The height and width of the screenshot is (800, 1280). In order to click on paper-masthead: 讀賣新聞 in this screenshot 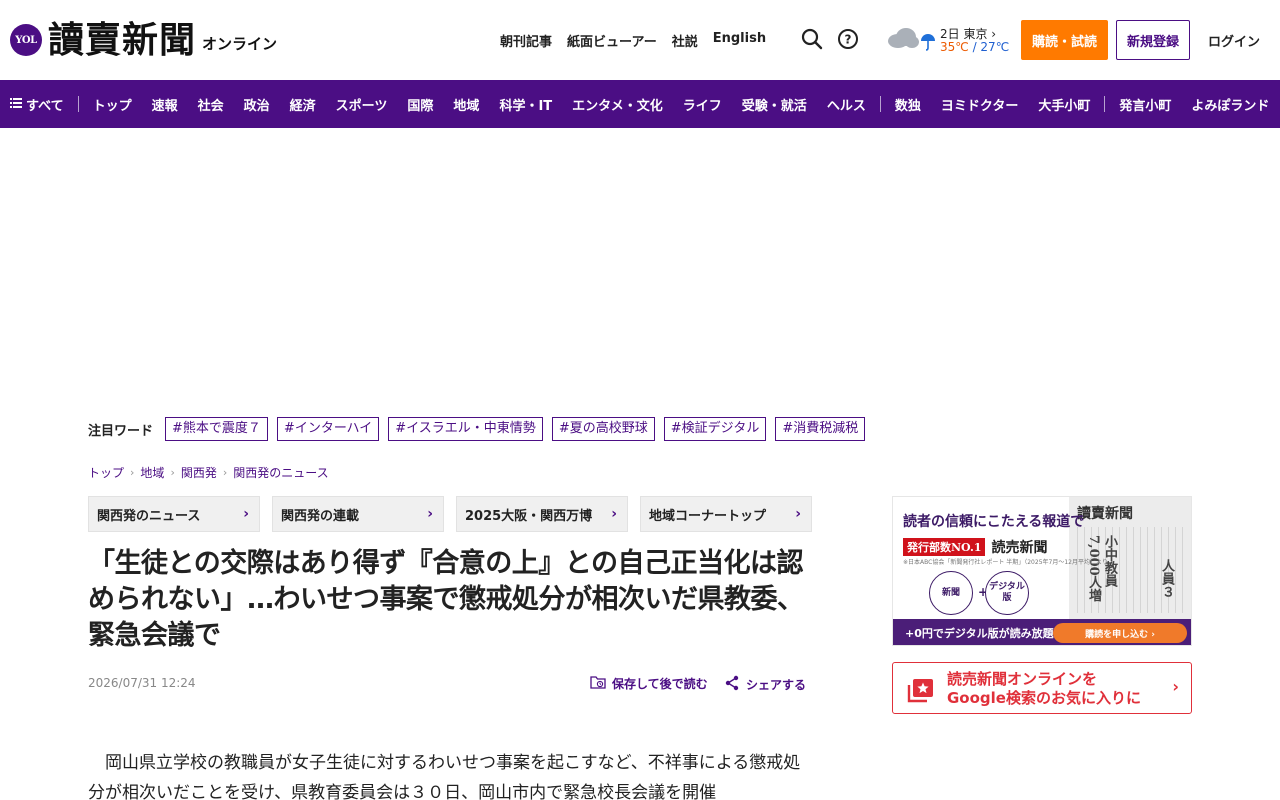, I will do `click(1105, 514)`.